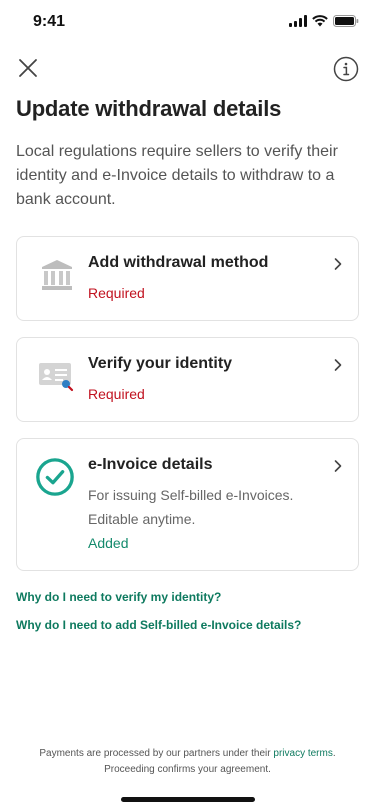  I want to click on help-link-verify-identity: Why do I need to verify my identity?, so click(118, 597).